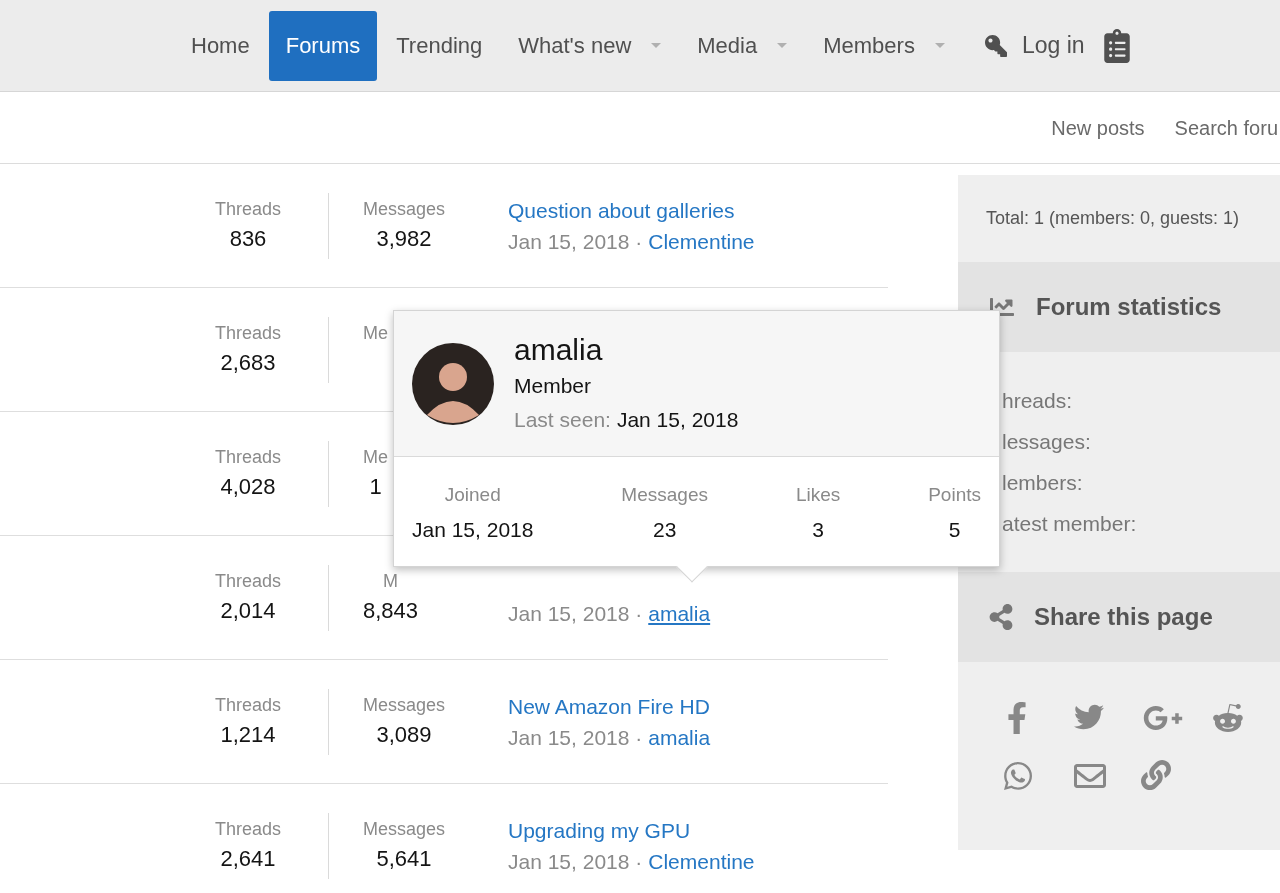  Describe the element at coordinates (248, 486) in the screenshot. I see `stat-value: 4,028` at that location.